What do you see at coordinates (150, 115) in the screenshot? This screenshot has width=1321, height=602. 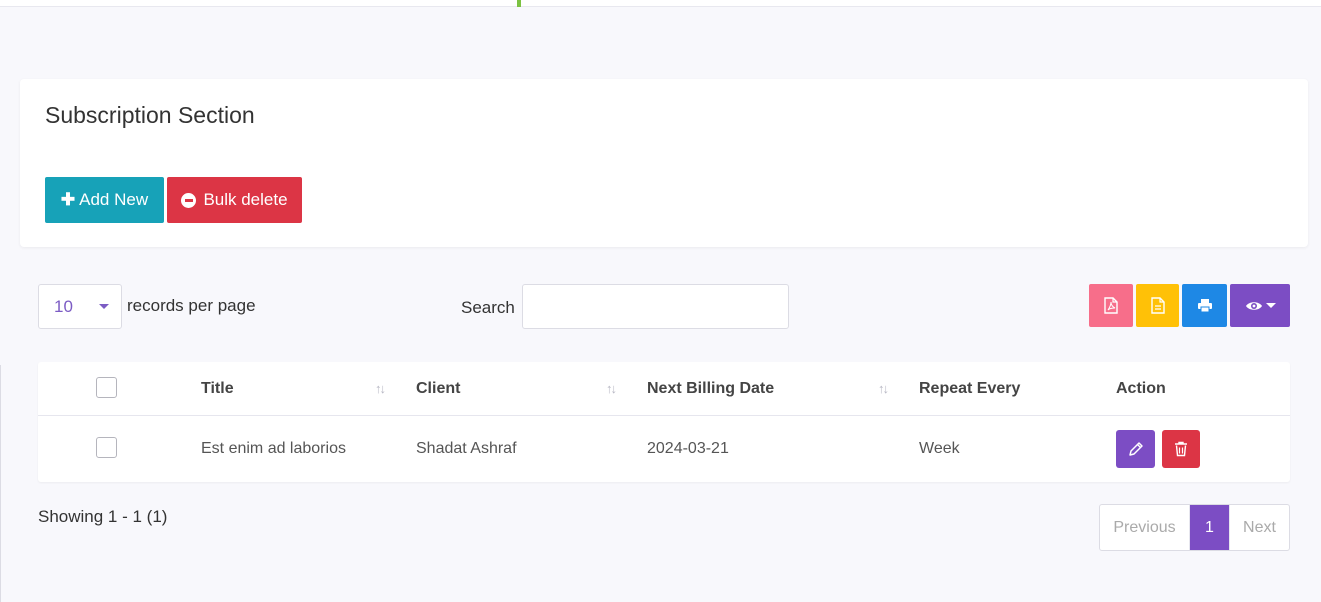 I see `page-title: Subscription Section` at bounding box center [150, 115].